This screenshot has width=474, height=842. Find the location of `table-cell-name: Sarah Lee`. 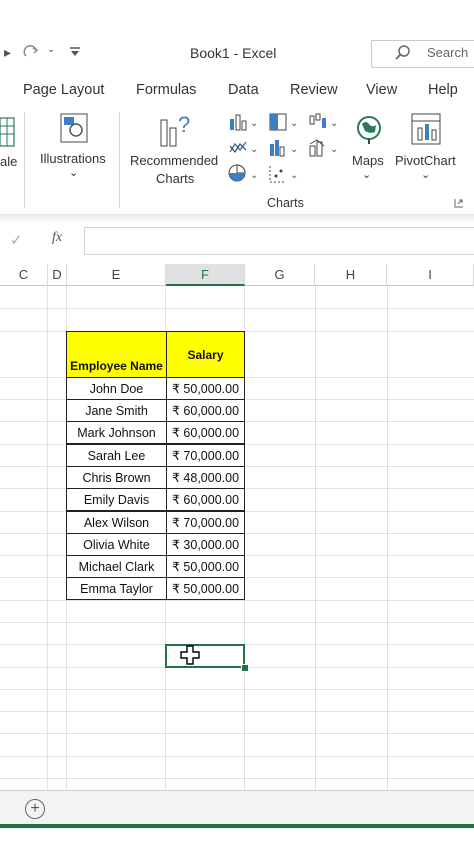

table-cell-name: Sarah Lee is located at coordinates (116, 455).